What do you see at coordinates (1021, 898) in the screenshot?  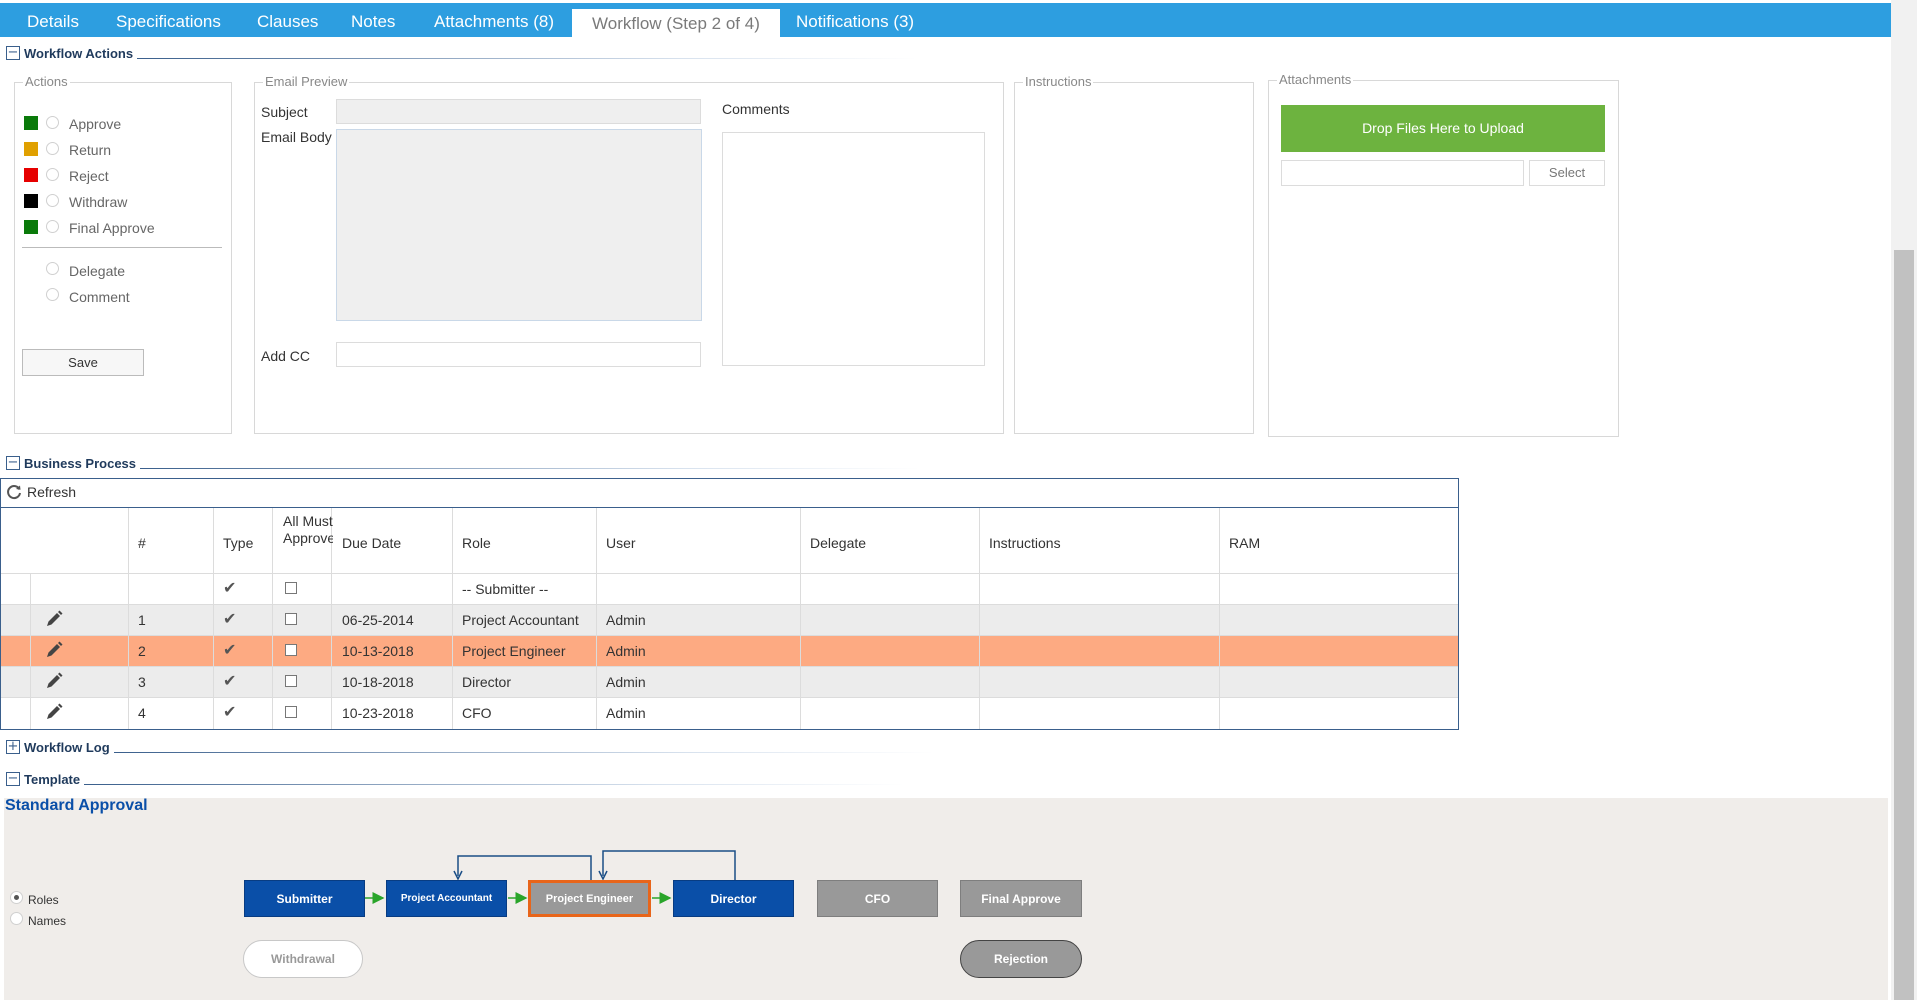 I see `node-final-approve: Final Approve` at bounding box center [1021, 898].